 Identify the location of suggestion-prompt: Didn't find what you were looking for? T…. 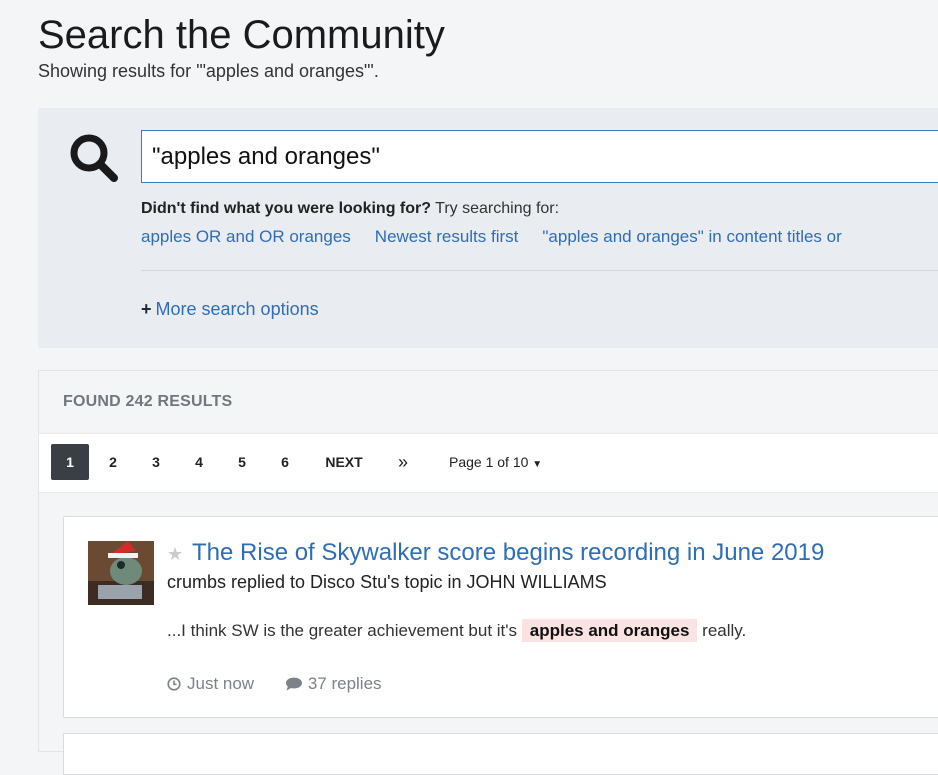
(350, 209).